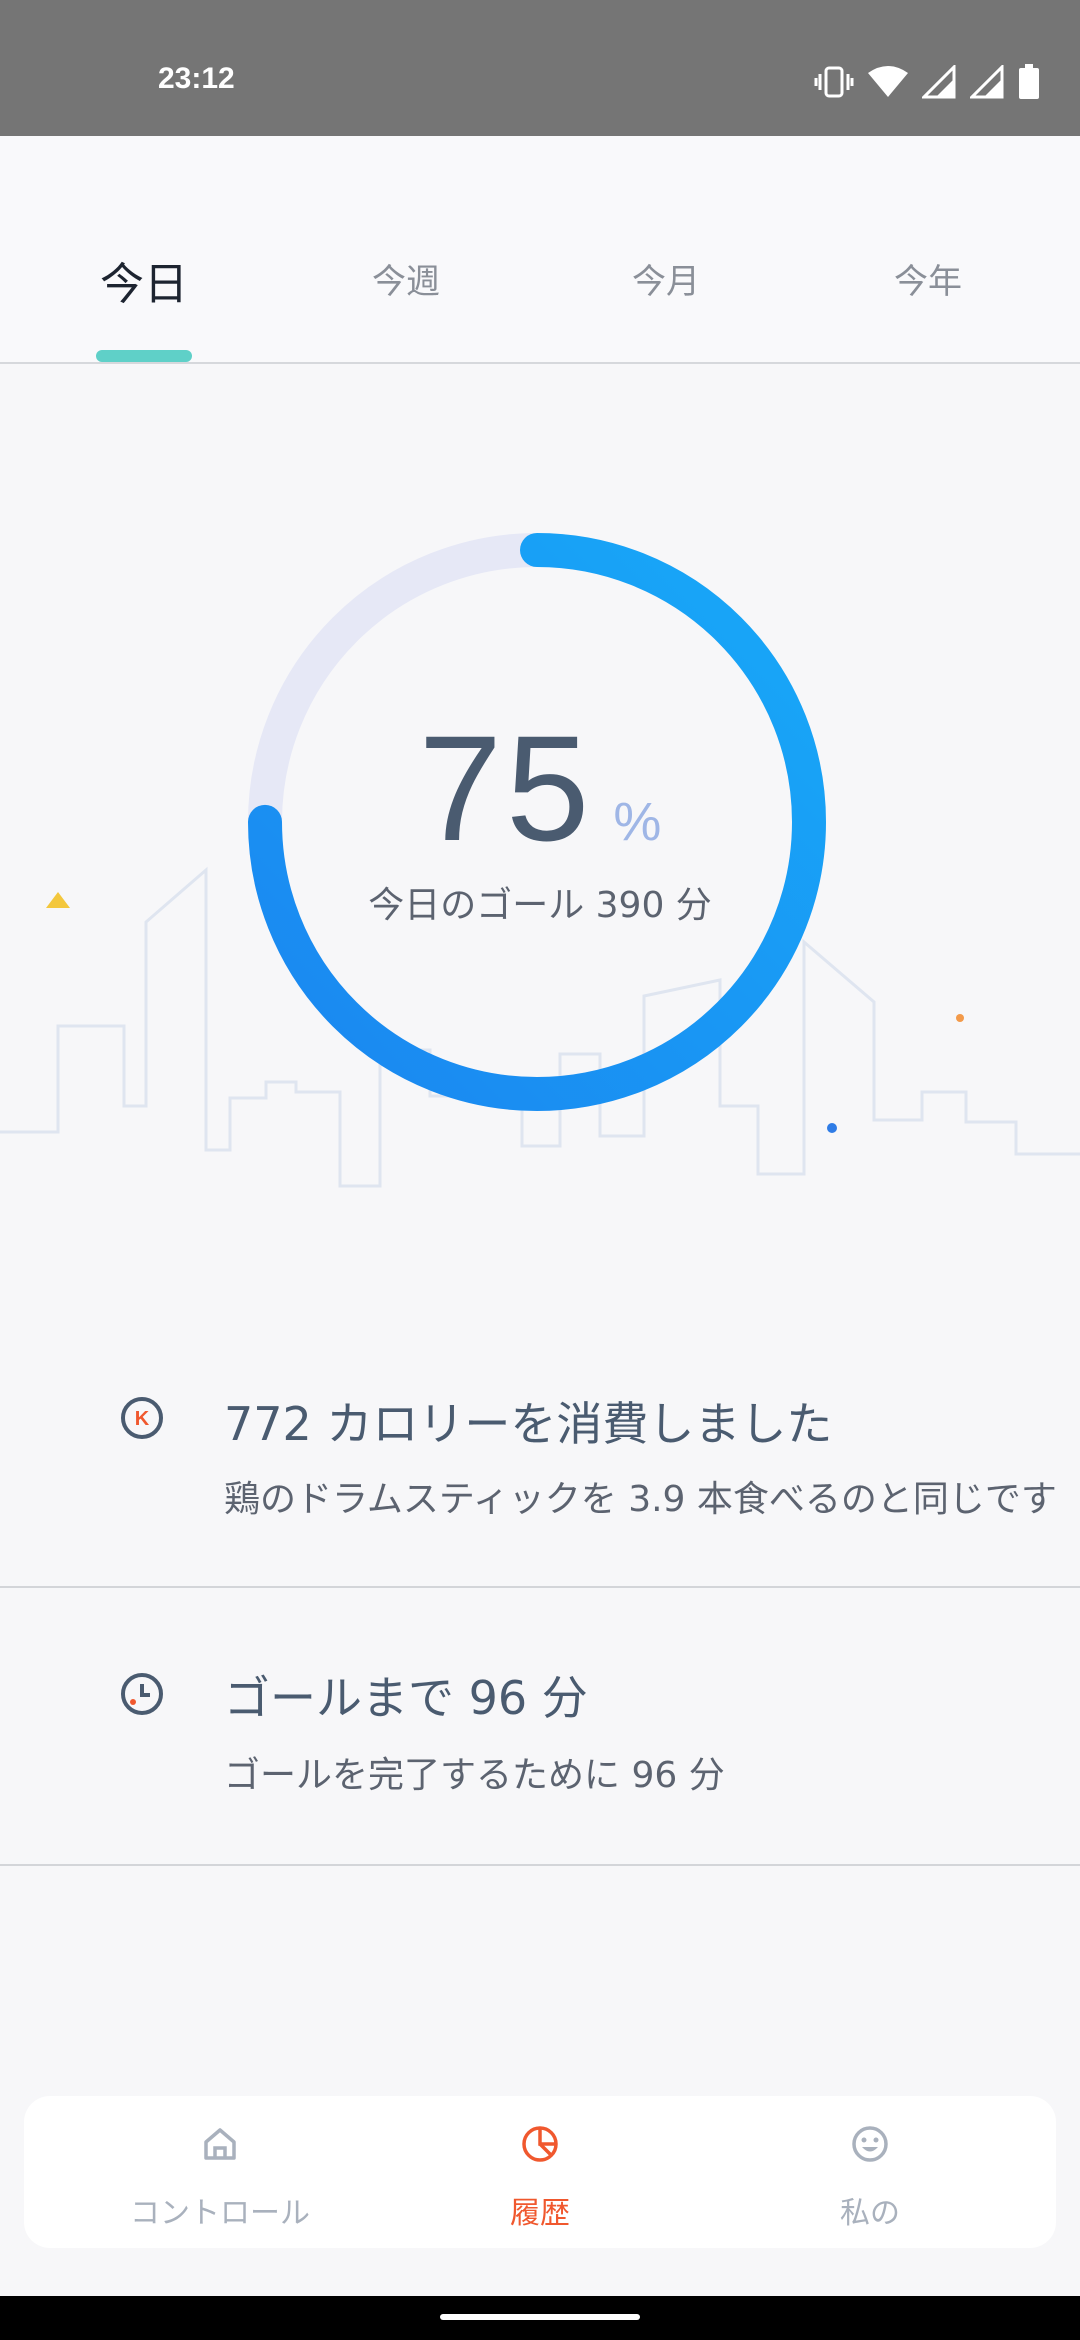 Image resolution: width=1080 pixels, height=2340 pixels. What do you see at coordinates (928, 278) in the screenshot?
I see `tab-year: 今年` at bounding box center [928, 278].